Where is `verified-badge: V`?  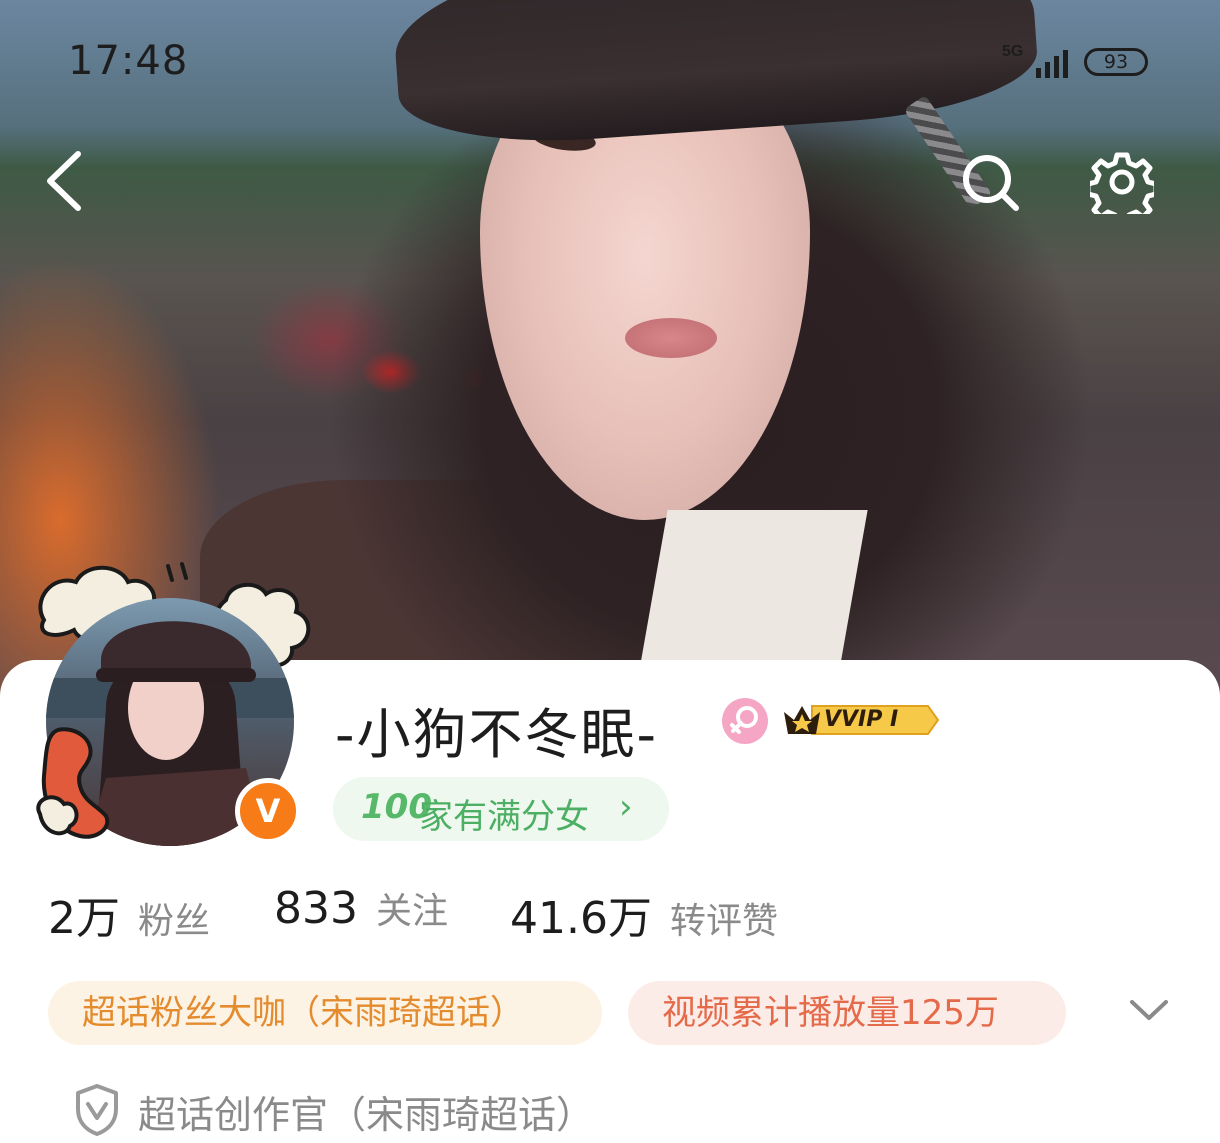 verified-badge: V is located at coordinates (268, 811).